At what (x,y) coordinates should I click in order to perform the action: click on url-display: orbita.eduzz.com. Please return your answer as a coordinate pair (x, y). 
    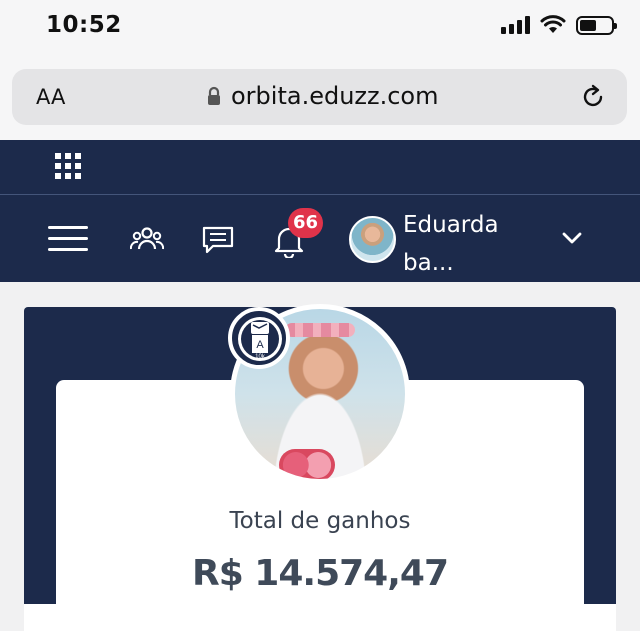
    Looking at the image, I should click on (323, 96).